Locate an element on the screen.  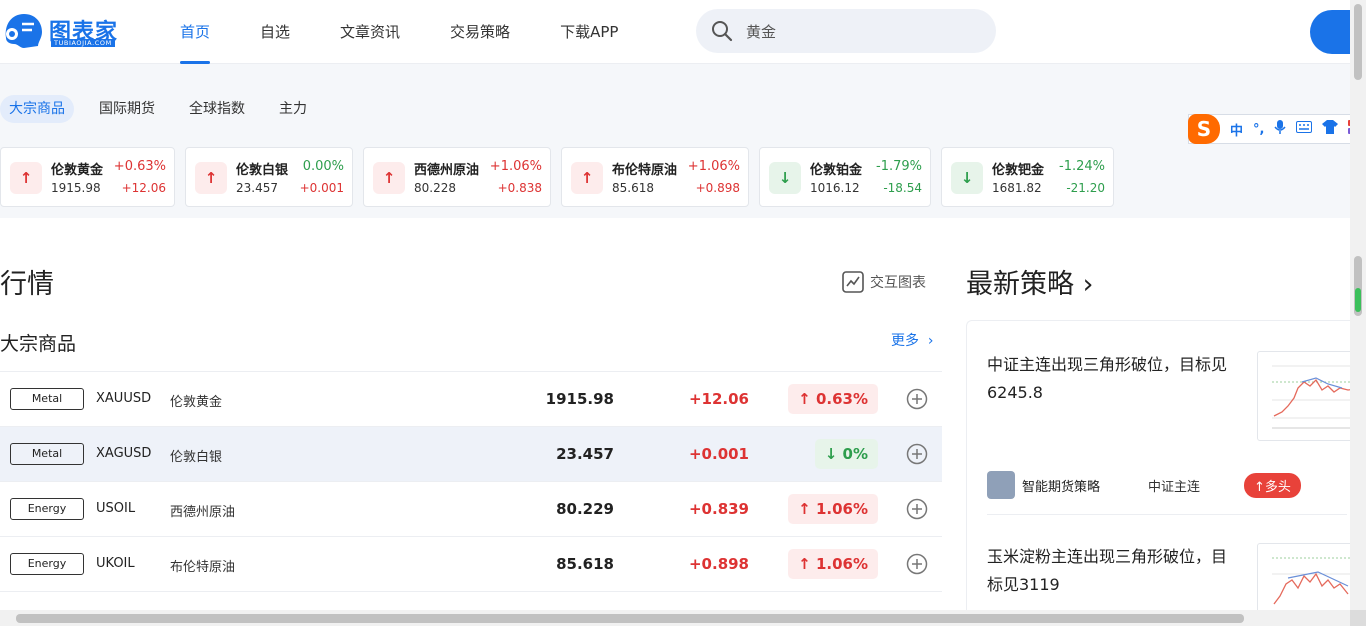
table-row: Metal XAUUSD 伦敦黄金 1915.98 +12.06 ↑ 0.63% is located at coordinates (471, 398).